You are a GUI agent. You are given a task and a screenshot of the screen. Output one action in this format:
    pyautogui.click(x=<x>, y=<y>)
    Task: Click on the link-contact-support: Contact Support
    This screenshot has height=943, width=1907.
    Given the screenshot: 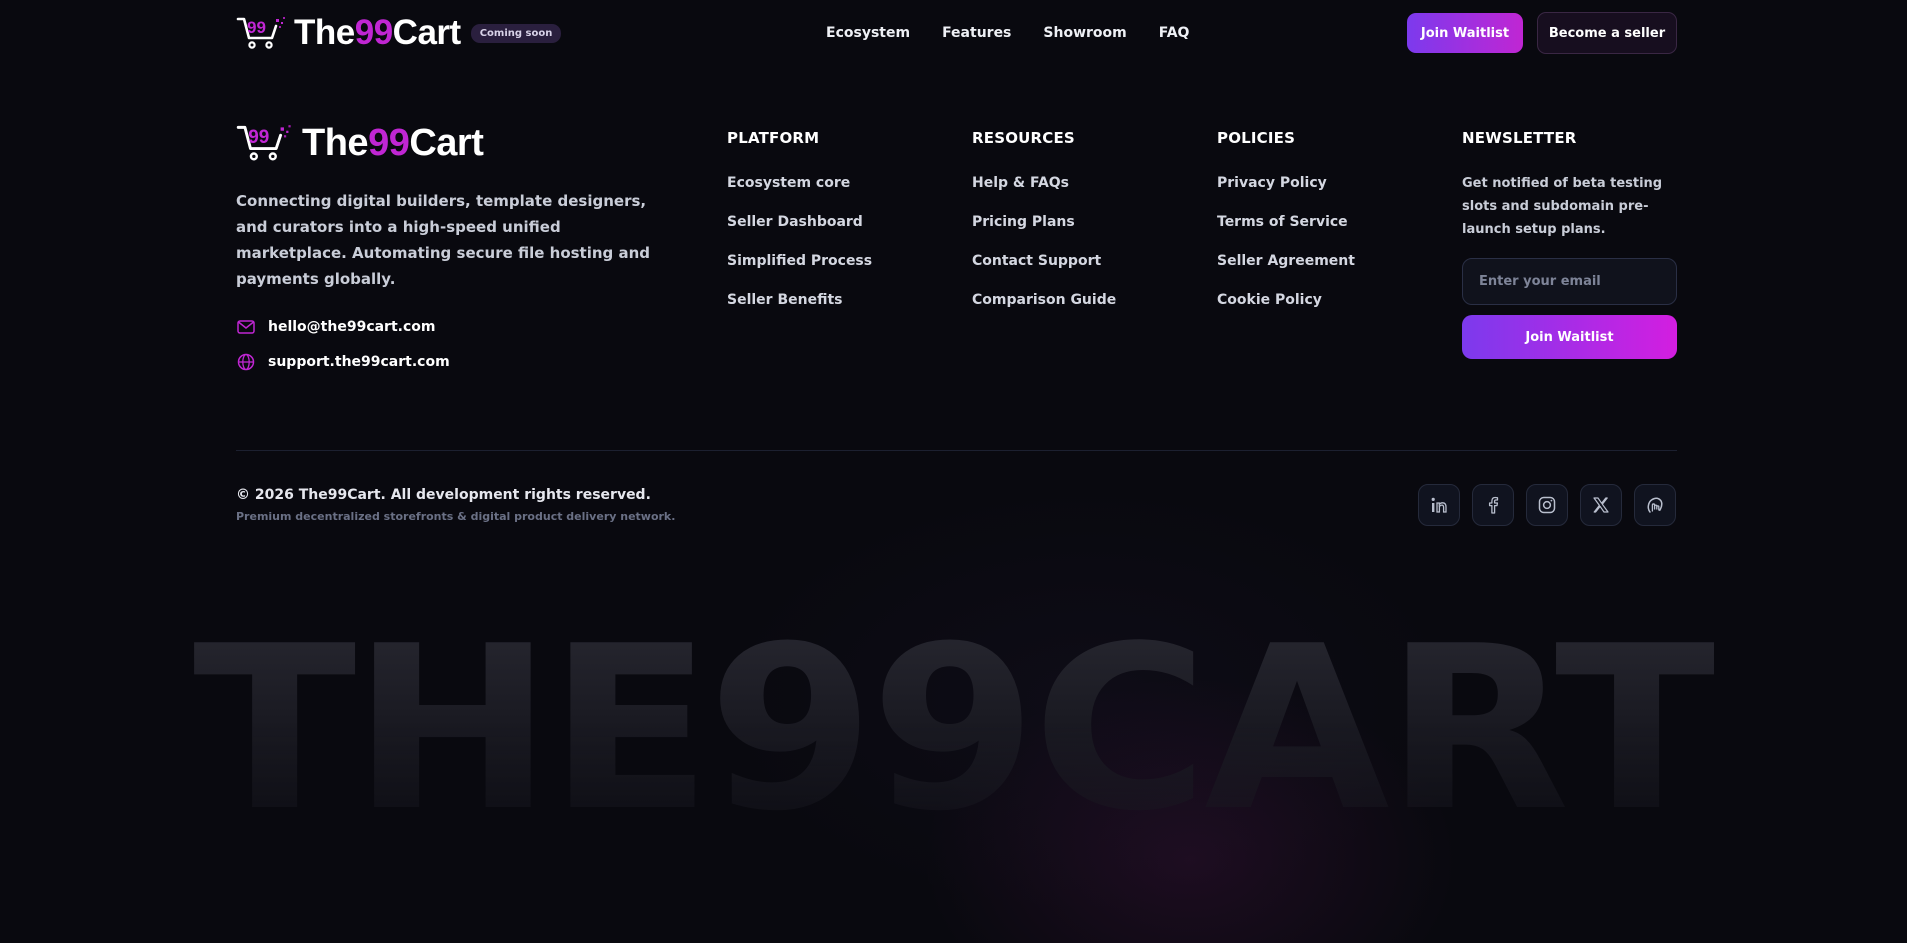 What is the action you would take?
    pyautogui.click(x=1036, y=261)
    